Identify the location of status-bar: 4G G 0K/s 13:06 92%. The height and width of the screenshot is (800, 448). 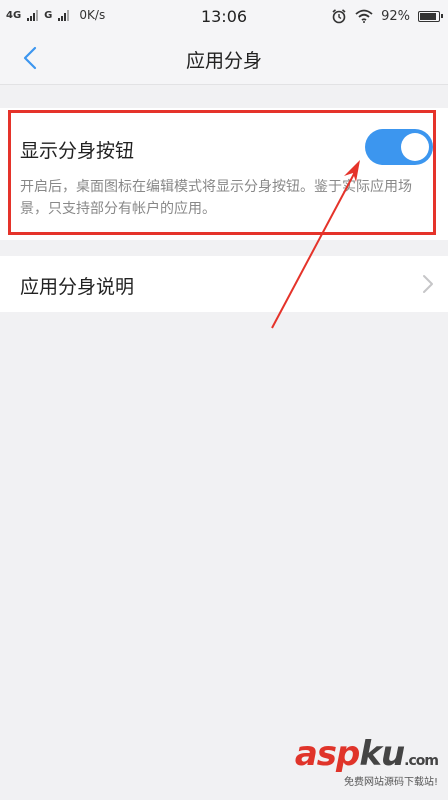
(224, 16).